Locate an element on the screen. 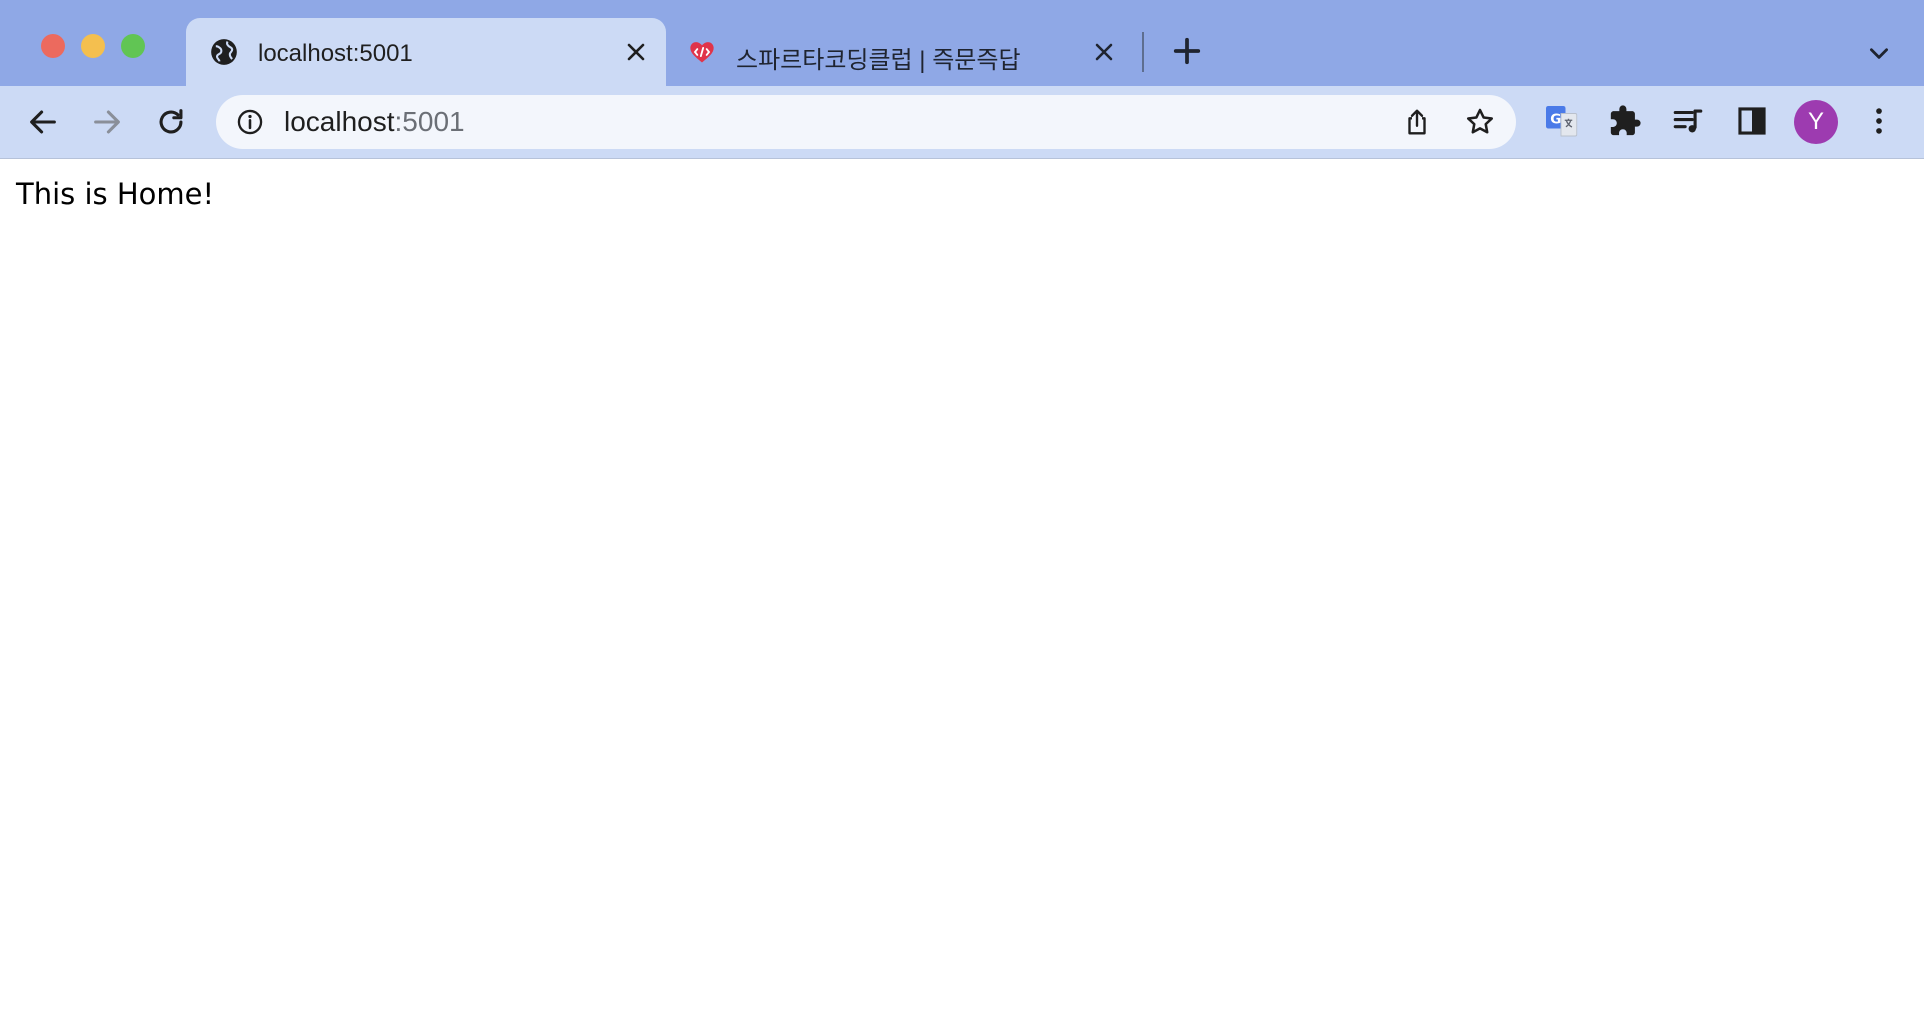 The width and height of the screenshot is (1924, 1016). google-translate-icon: G is located at coordinates (1561, 121).